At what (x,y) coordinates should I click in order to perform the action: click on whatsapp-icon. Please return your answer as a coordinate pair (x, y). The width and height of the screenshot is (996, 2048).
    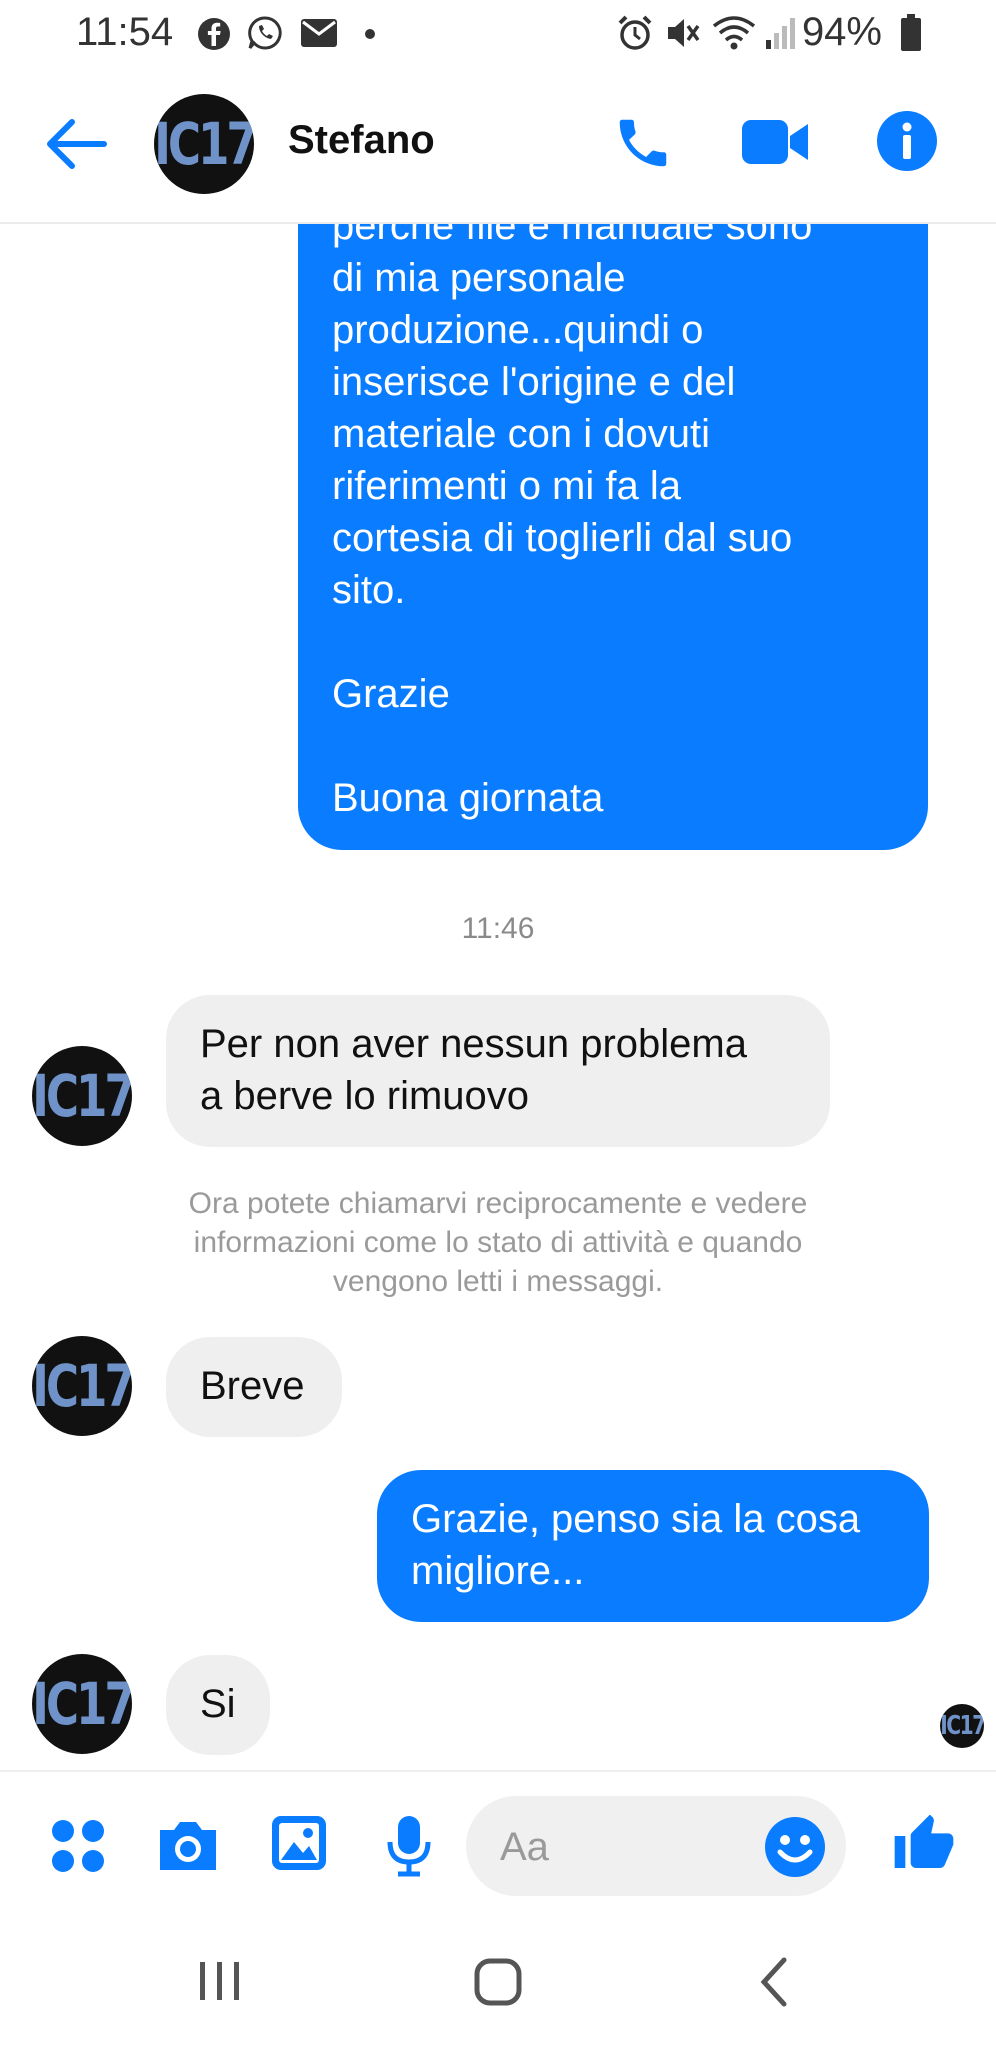
    Looking at the image, I should click on (265, 33).